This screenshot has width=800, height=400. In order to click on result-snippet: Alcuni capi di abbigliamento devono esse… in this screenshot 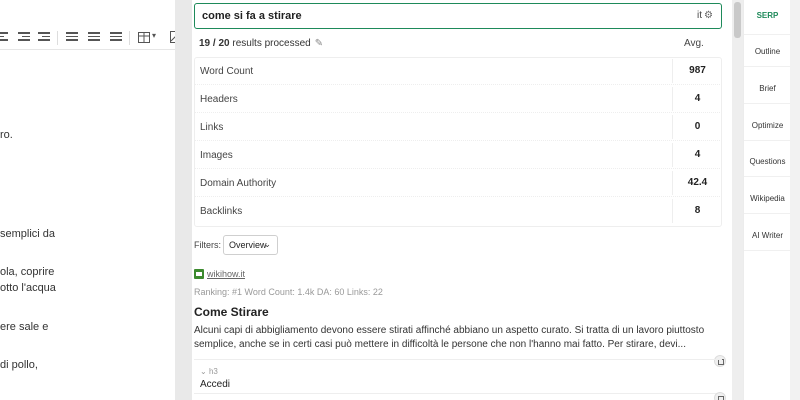, I will do `click(449, 337)`.